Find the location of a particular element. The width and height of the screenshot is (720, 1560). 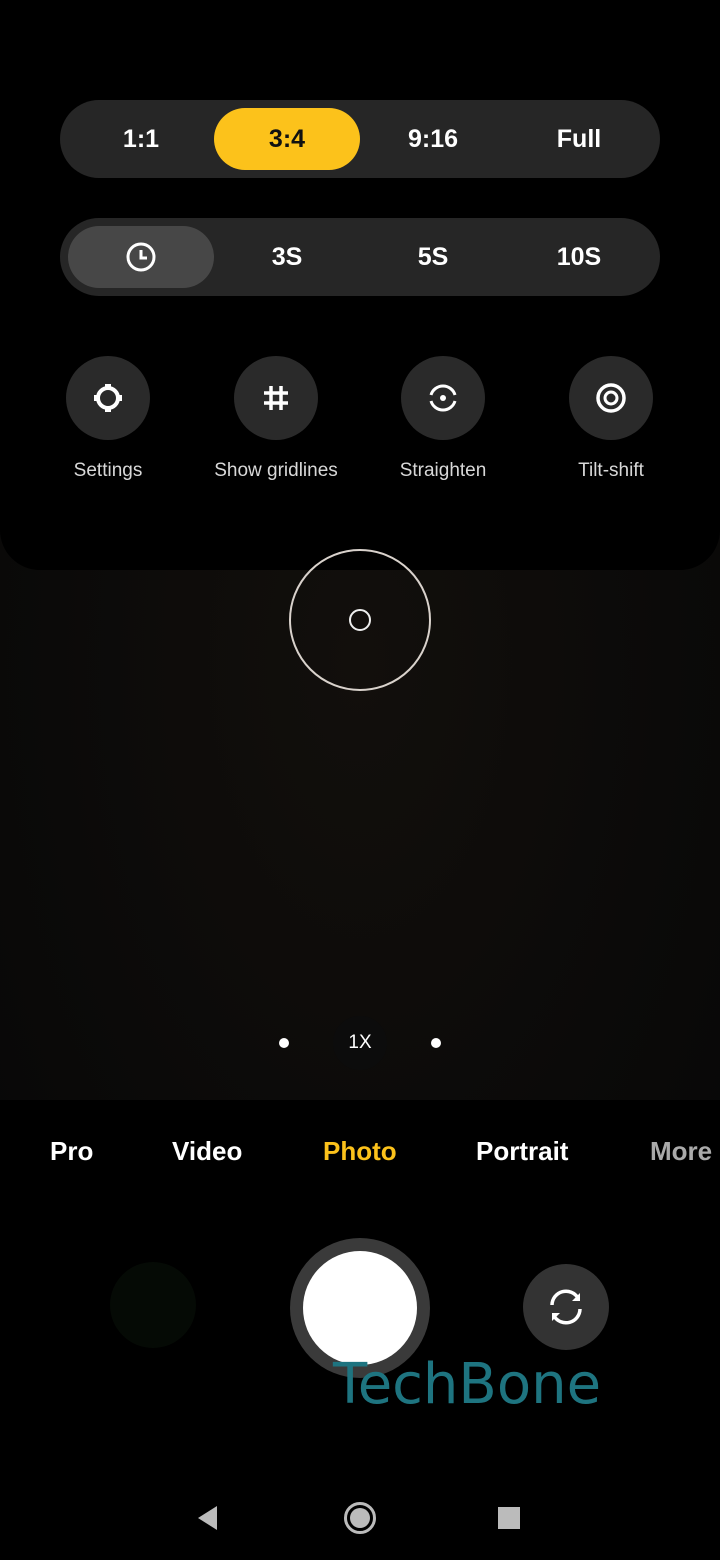

focus-ring is located at coordinates (360, 620).